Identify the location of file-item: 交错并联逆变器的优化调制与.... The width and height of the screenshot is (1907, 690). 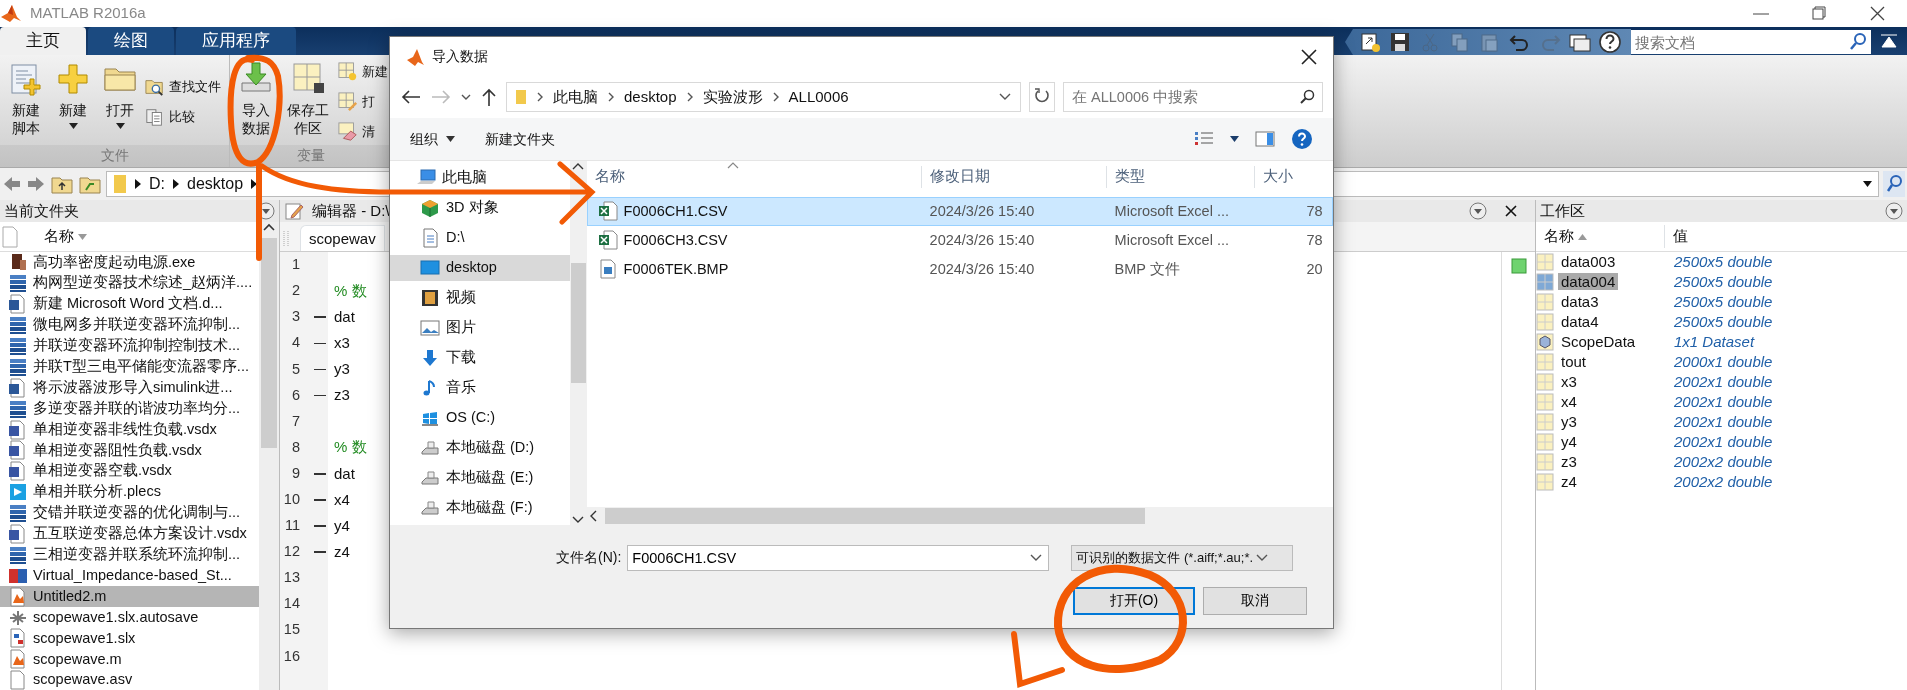
(129, 513).